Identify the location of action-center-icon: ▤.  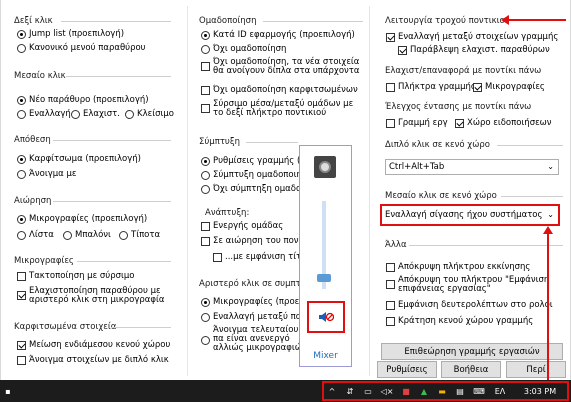
(460, 391).